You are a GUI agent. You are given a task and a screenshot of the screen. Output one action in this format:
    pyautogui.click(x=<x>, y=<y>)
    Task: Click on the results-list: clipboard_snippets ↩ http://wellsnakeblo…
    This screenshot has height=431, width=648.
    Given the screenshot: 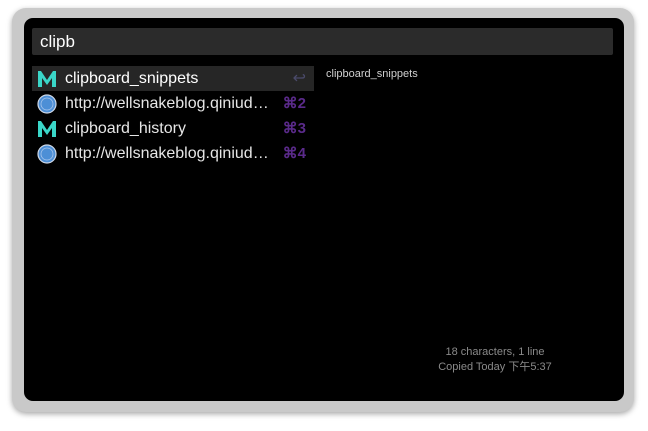 What is the action you would take?
    pyautogui.click(x=173, y=116)
    